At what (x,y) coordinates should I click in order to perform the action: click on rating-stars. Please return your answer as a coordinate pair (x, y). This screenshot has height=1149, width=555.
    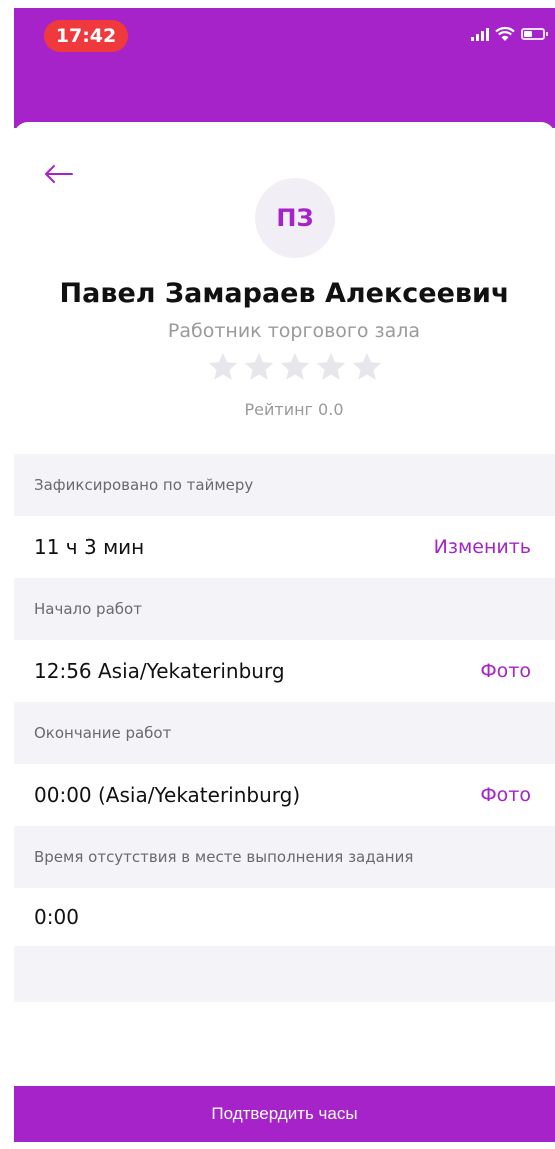
    Looking at the image, I should click on (295, 367).